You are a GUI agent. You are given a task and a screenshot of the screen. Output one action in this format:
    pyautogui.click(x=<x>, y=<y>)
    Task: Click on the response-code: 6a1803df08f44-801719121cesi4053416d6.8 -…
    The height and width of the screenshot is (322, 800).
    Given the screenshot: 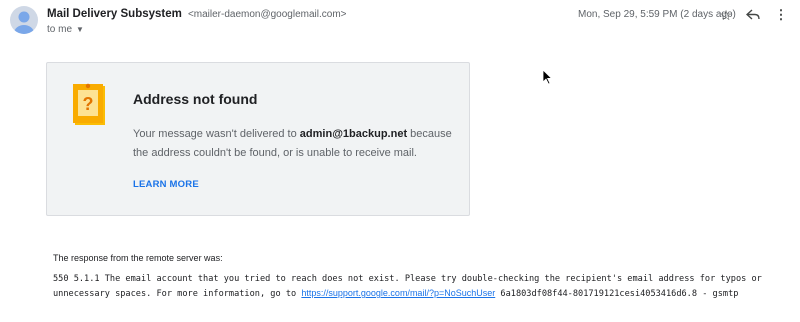 What is the action you would take?
    pyautogui.click(x=619, y=294)
    